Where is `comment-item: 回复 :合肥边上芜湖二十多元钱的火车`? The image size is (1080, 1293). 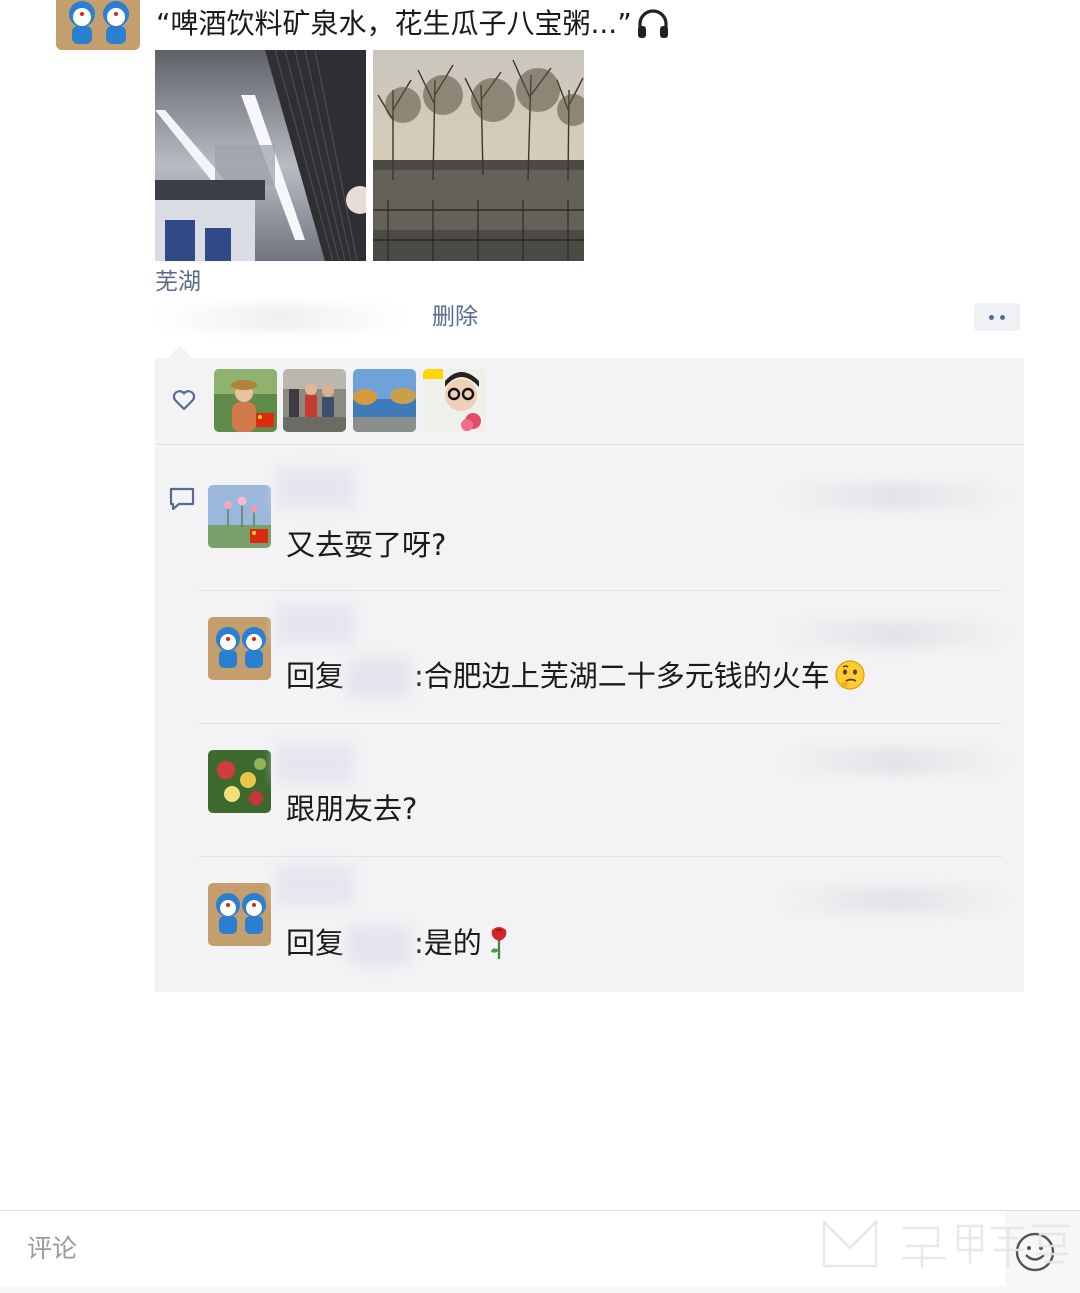 comment-item: 回复 :合肥边上芜湖二十多元钱的火车 is located at coordinates (589, 657).